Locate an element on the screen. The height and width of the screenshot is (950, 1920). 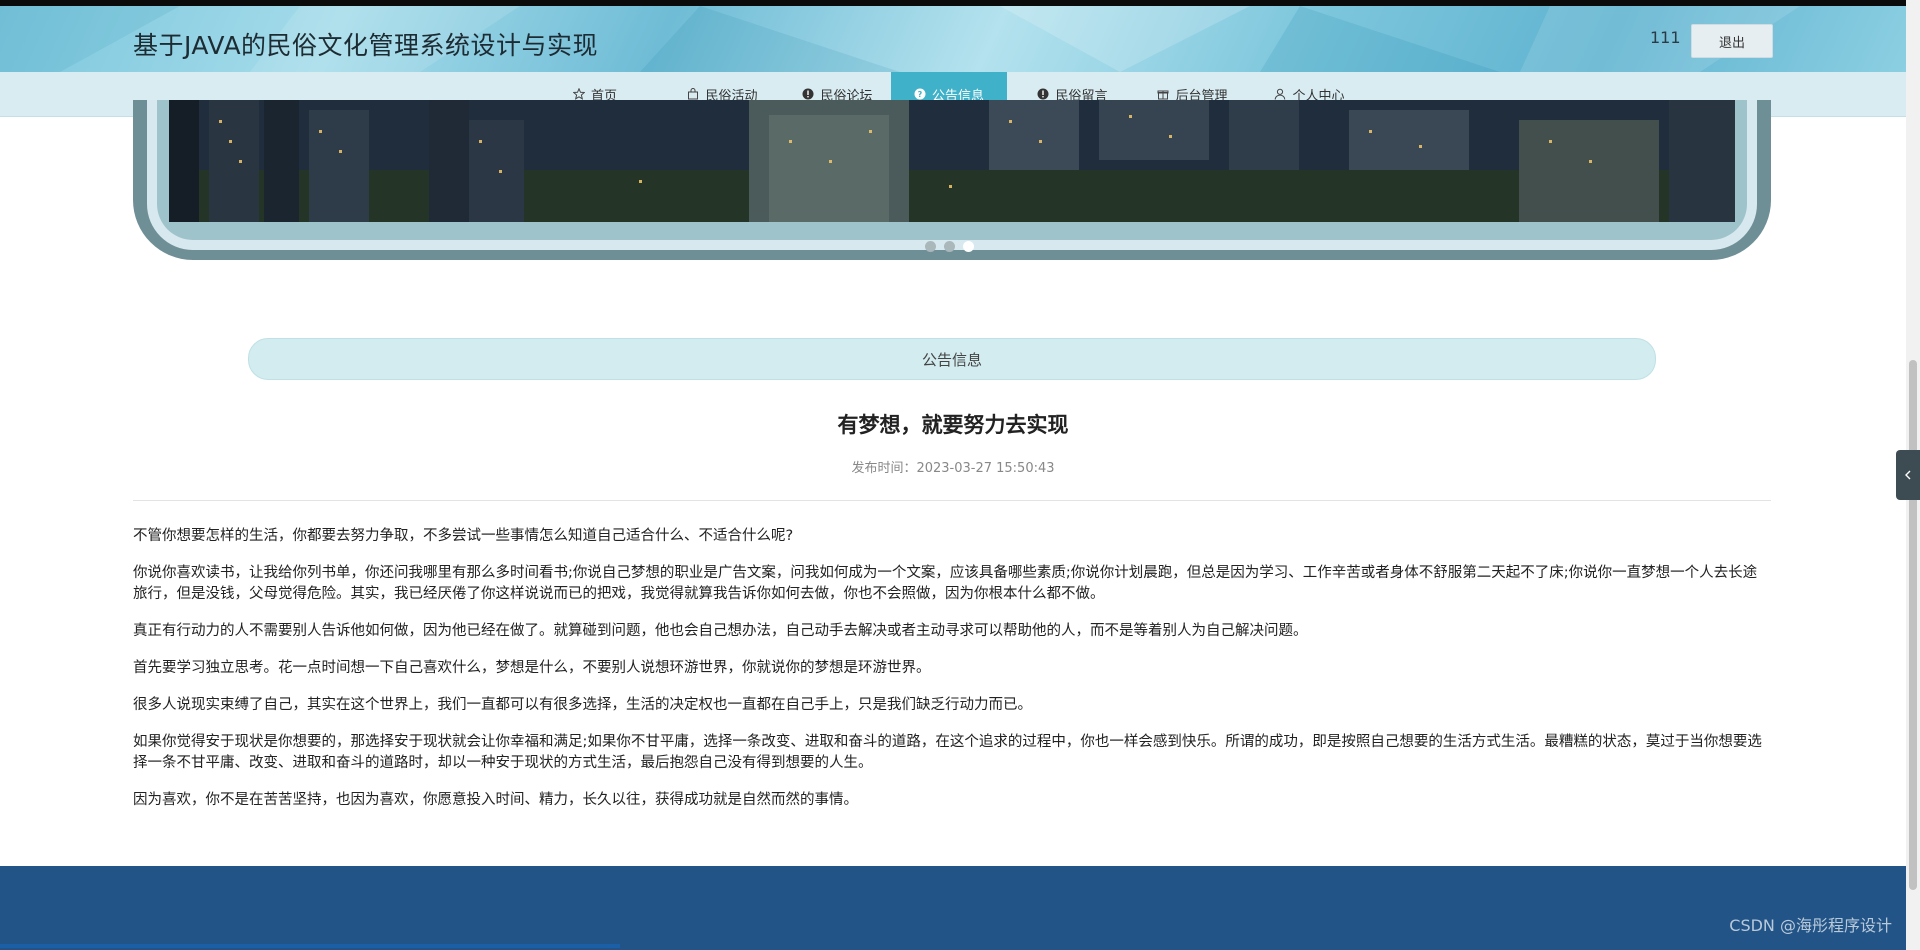
bag-icon is located at coordinates (693, 94).